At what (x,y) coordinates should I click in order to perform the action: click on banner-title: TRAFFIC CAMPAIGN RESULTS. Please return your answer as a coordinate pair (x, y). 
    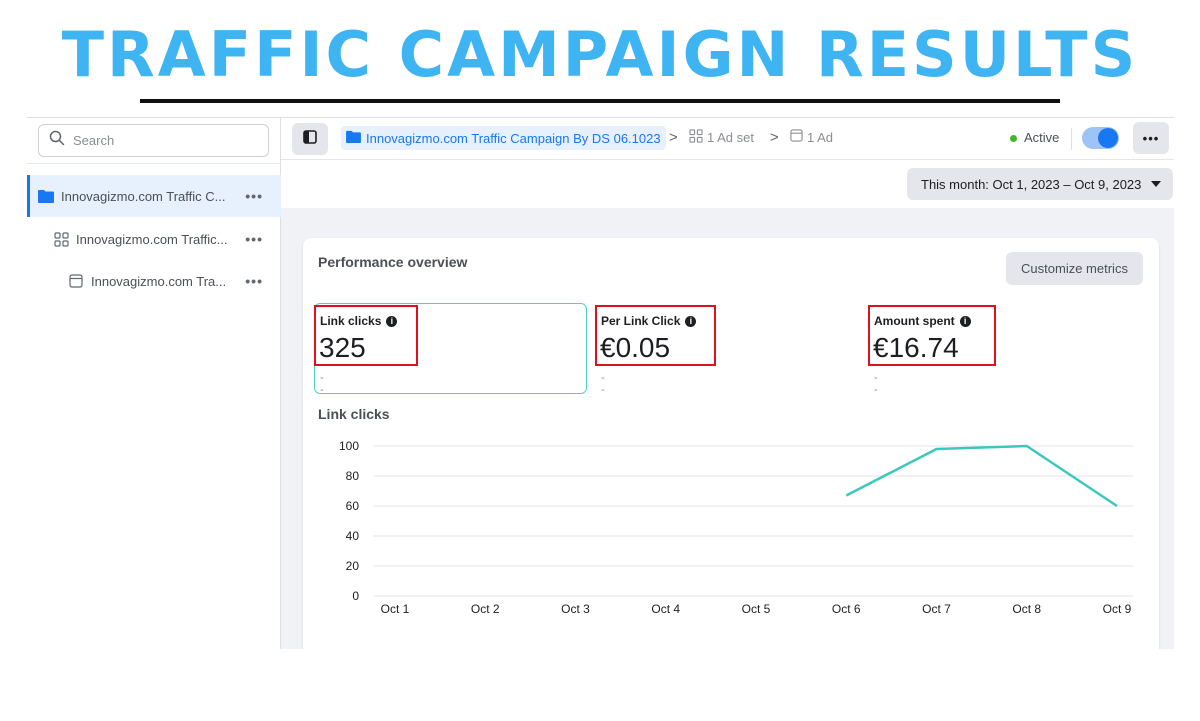
    Looking at the image, I should click on (600, 54).